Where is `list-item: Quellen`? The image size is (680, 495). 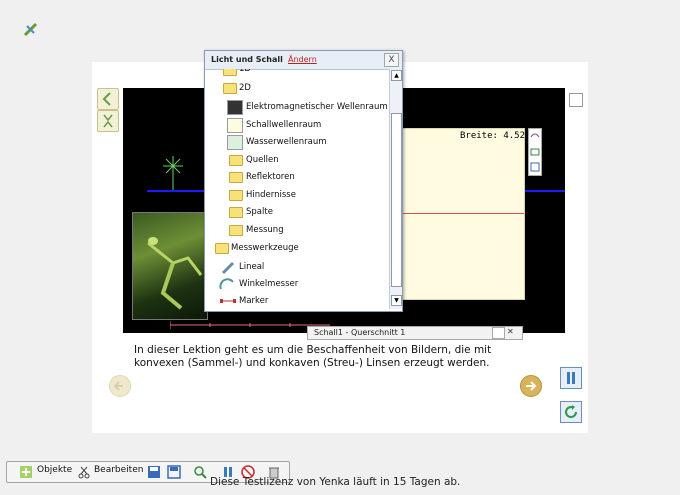
list-item: Quellen is located at coordinates (262, 160).